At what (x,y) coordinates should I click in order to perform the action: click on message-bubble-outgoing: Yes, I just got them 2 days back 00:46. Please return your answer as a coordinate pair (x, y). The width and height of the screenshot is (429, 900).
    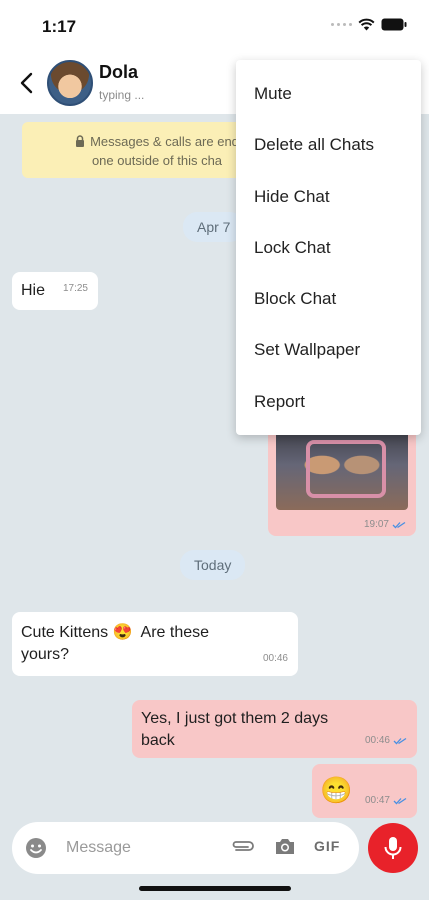
    Looking at the image, I should click on (274, 729).